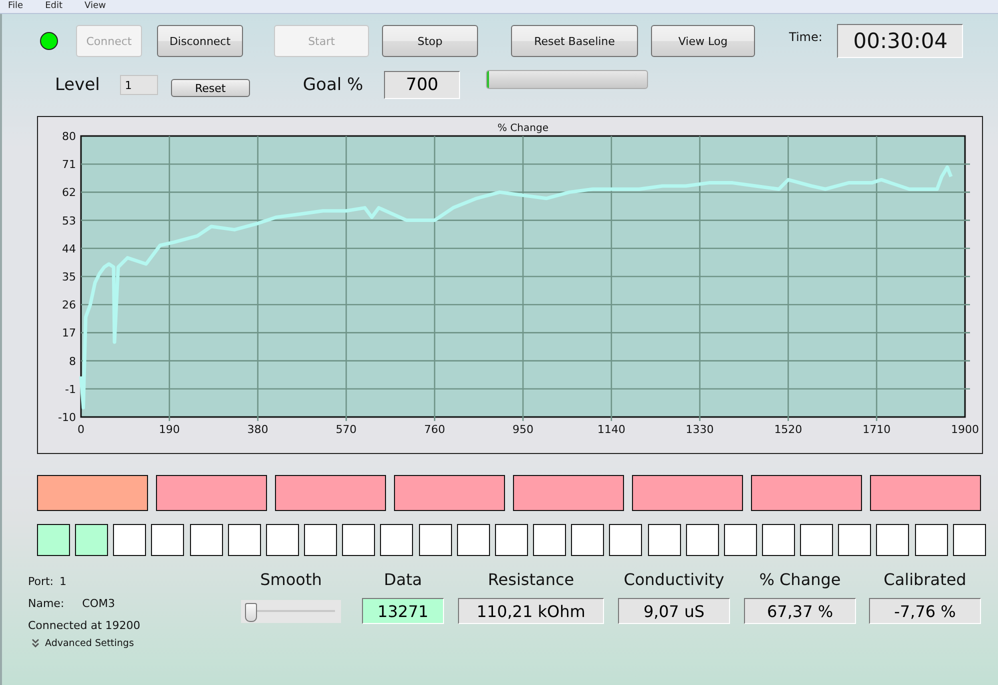 The height and width of the screenshot is (685, 998). What do you see at coordinates (98, 603) in the screenshot?
I see `name-value: COM3` at bounding box center [98, 603].